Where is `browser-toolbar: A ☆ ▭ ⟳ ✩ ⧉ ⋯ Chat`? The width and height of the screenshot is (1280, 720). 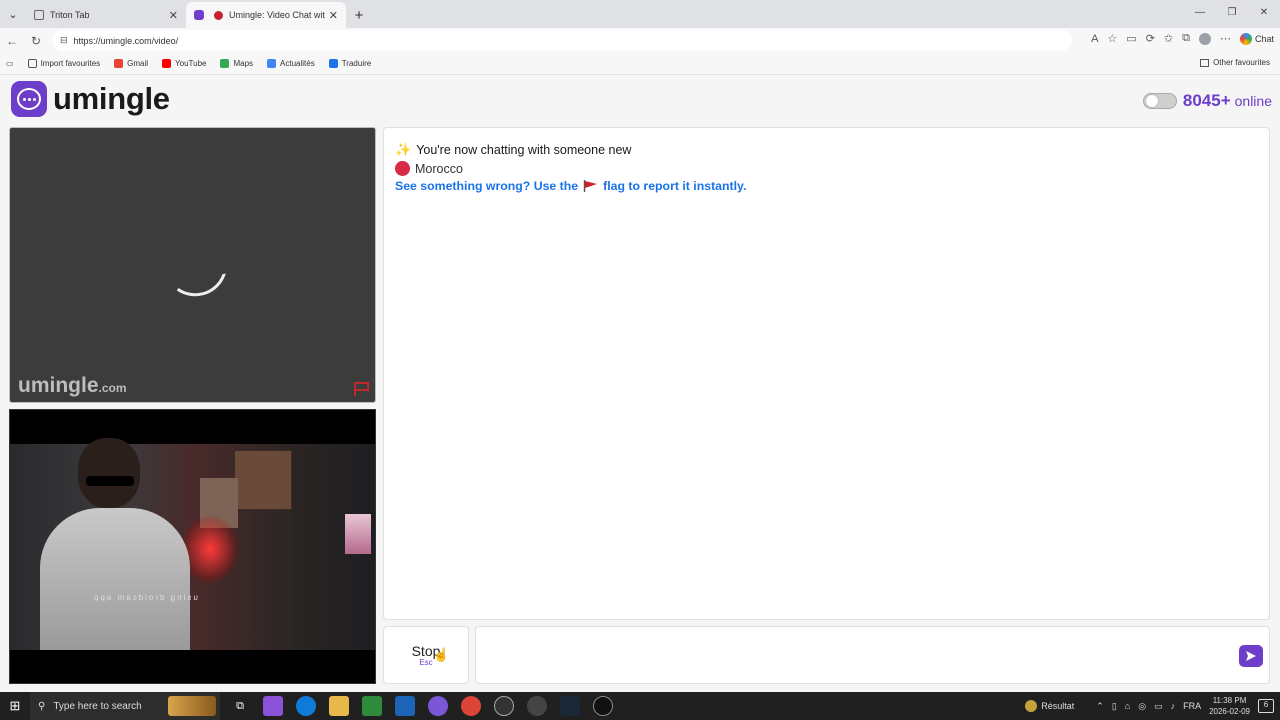 browser-toolbar: A ☆ ▭ ⟳ ✩ ⧉ ⋯ Chat is located at coordinates (1182, 38).